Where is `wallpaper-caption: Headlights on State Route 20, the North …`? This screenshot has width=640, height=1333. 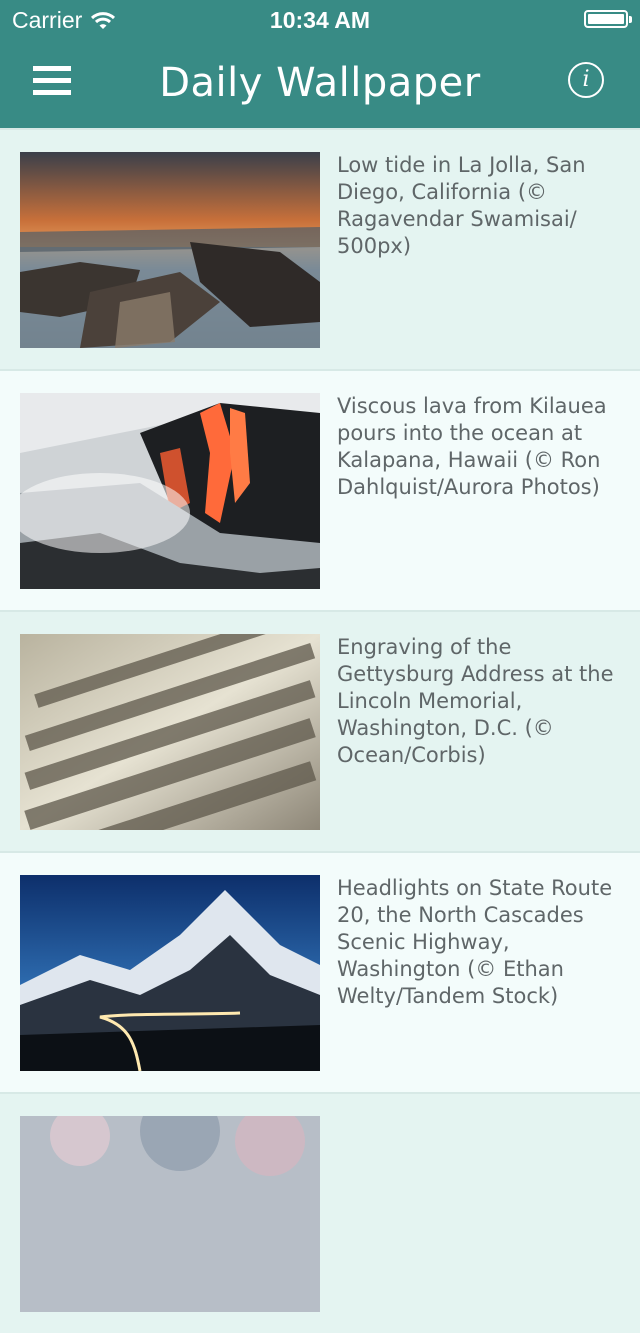 wallpaper-caption: Headlights on State Route 20, the North … is located at coordinates (475, 942).